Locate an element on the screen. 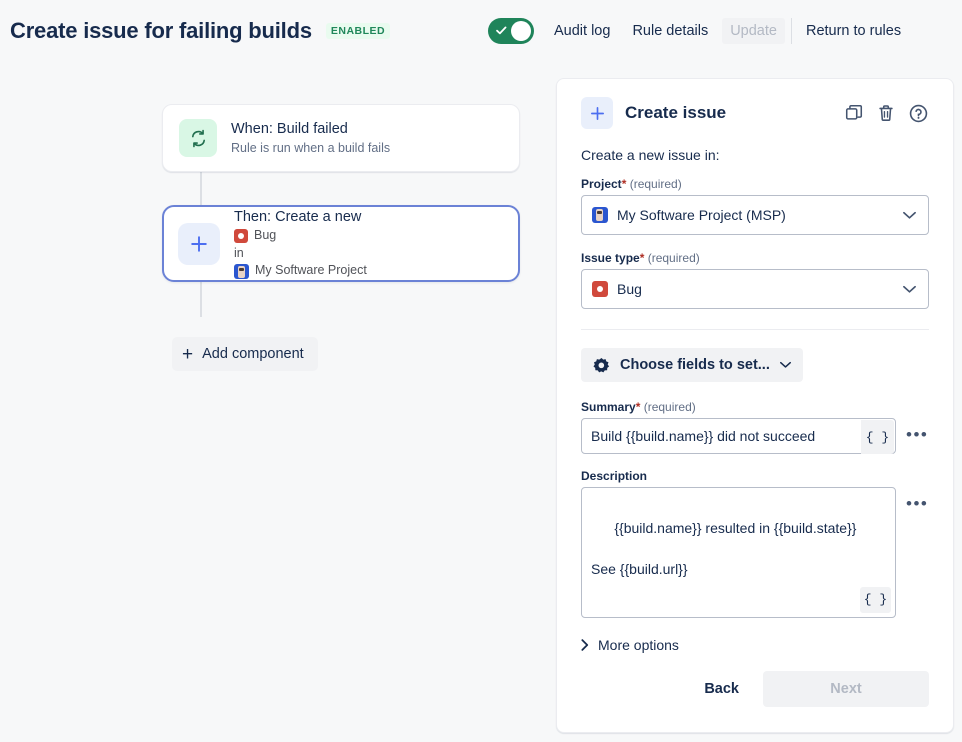  toggle-knob is located at coordinates (521, 31).